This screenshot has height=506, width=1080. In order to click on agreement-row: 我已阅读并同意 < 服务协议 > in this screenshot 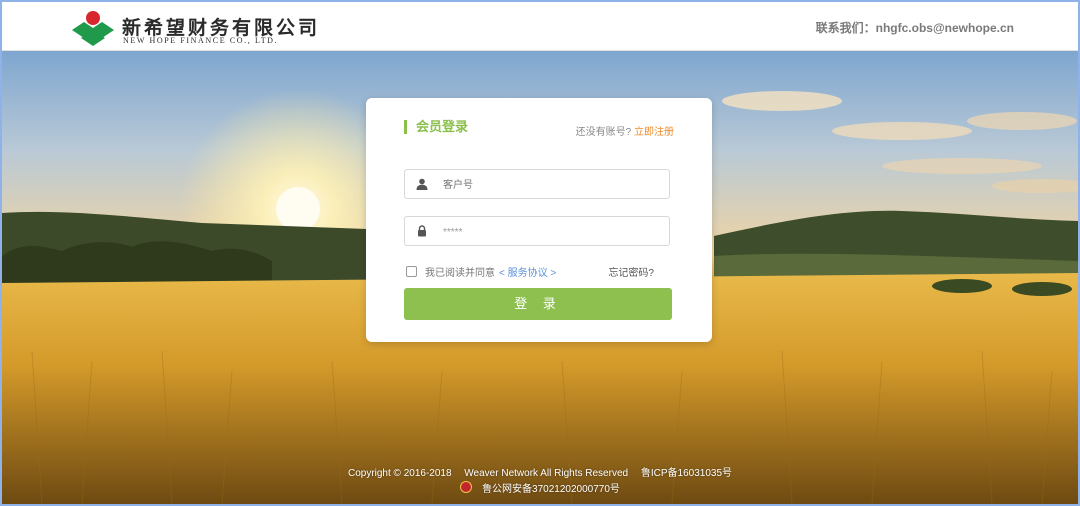, I will do `click(481, 271)`.